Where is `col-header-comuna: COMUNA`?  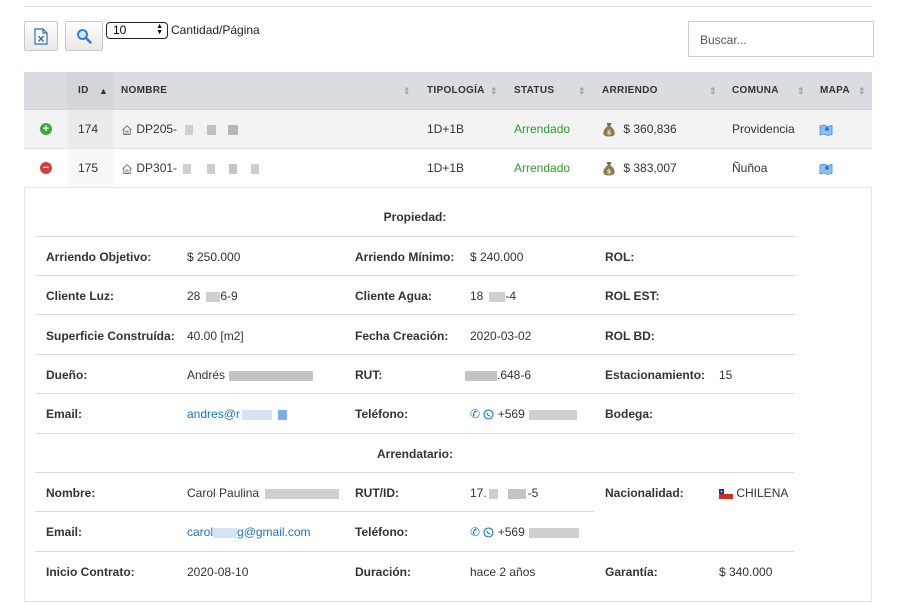 col-header-comuna: COMUNA is located at coordinates (755, 91).